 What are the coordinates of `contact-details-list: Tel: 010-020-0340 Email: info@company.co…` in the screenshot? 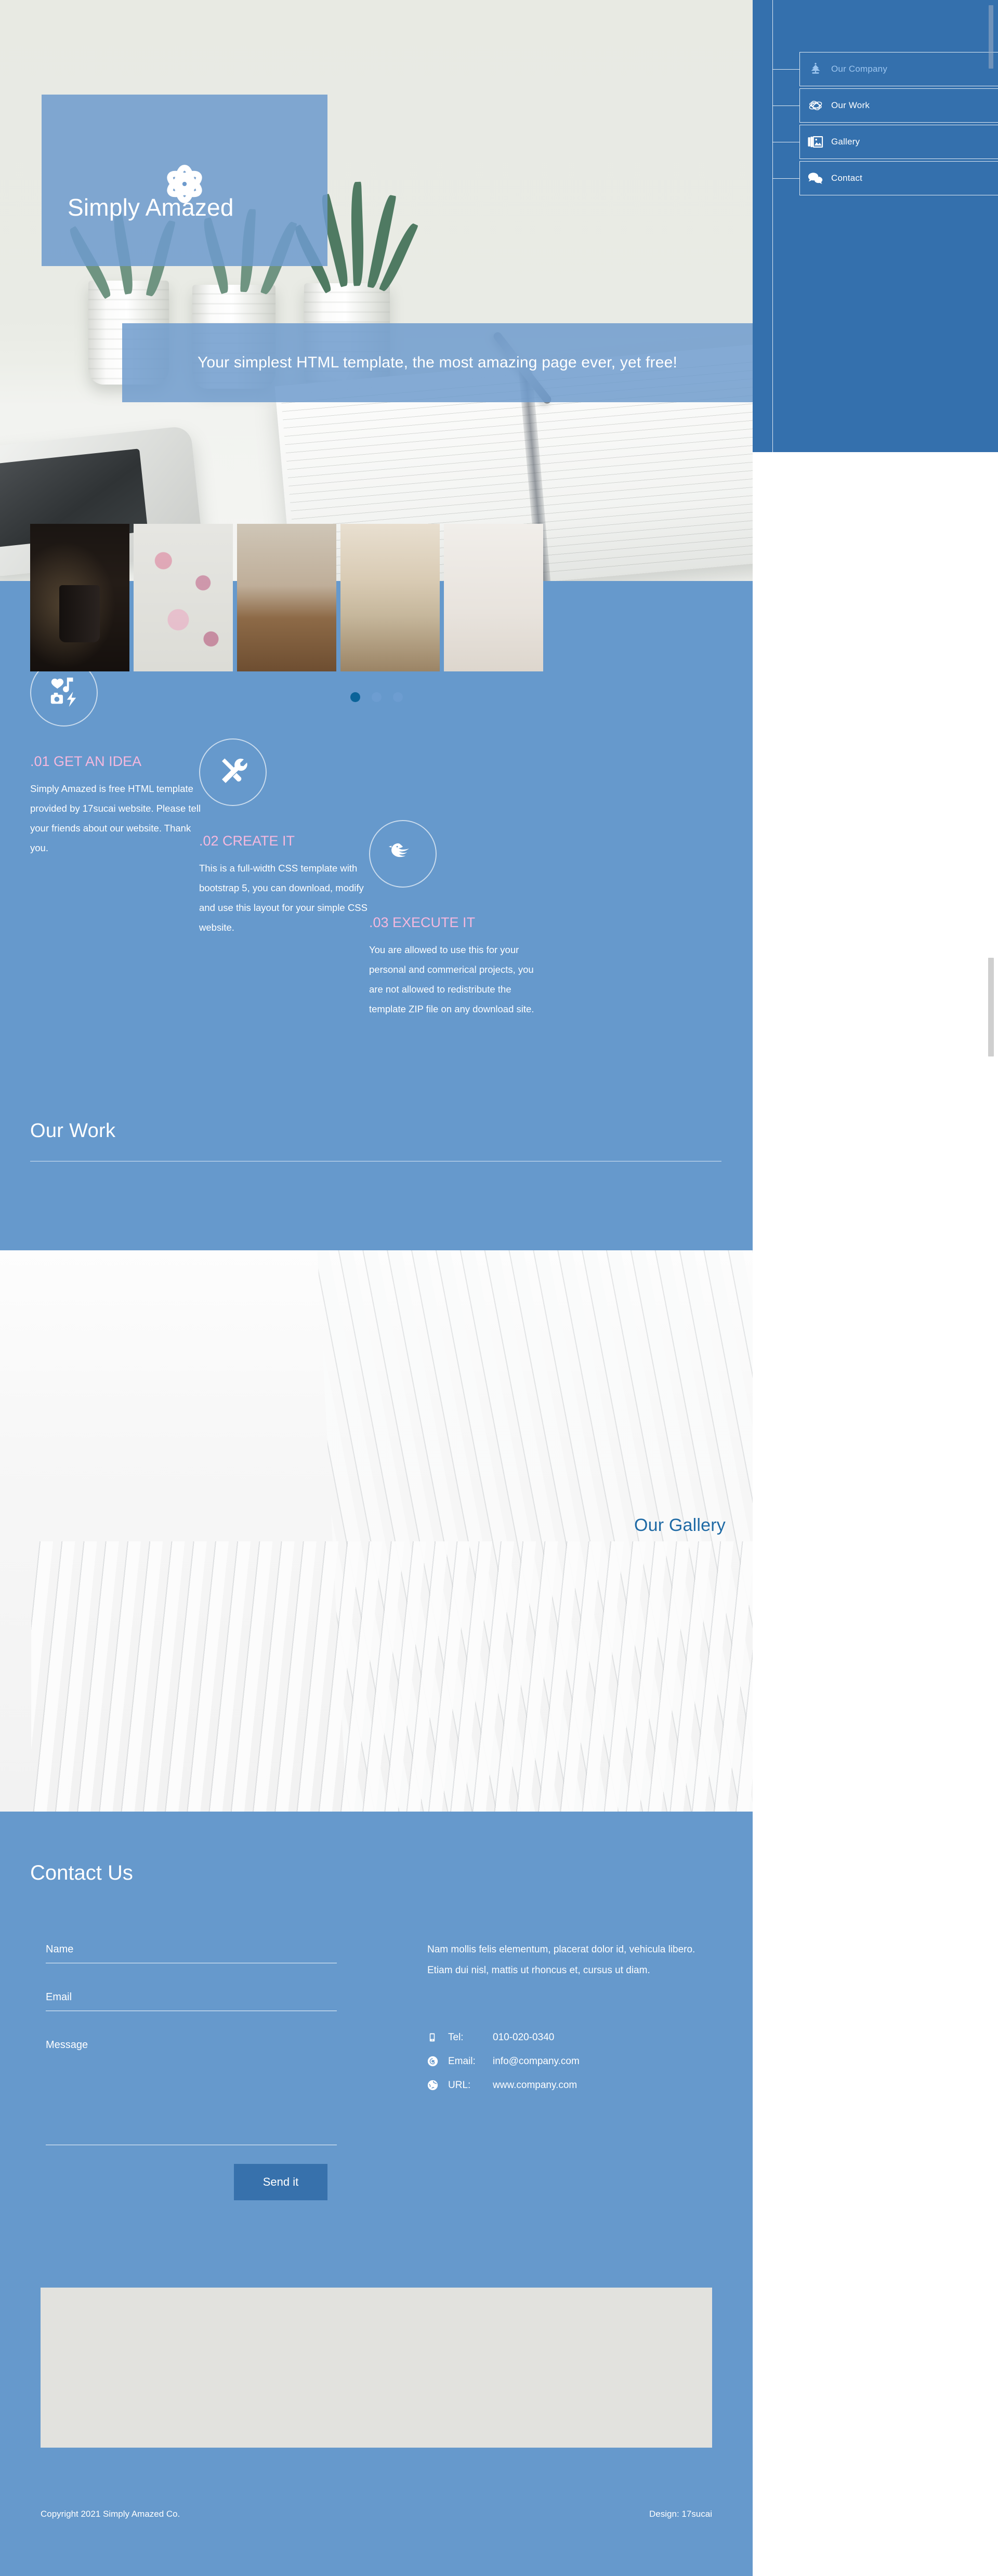 It's located at (572, 2061).